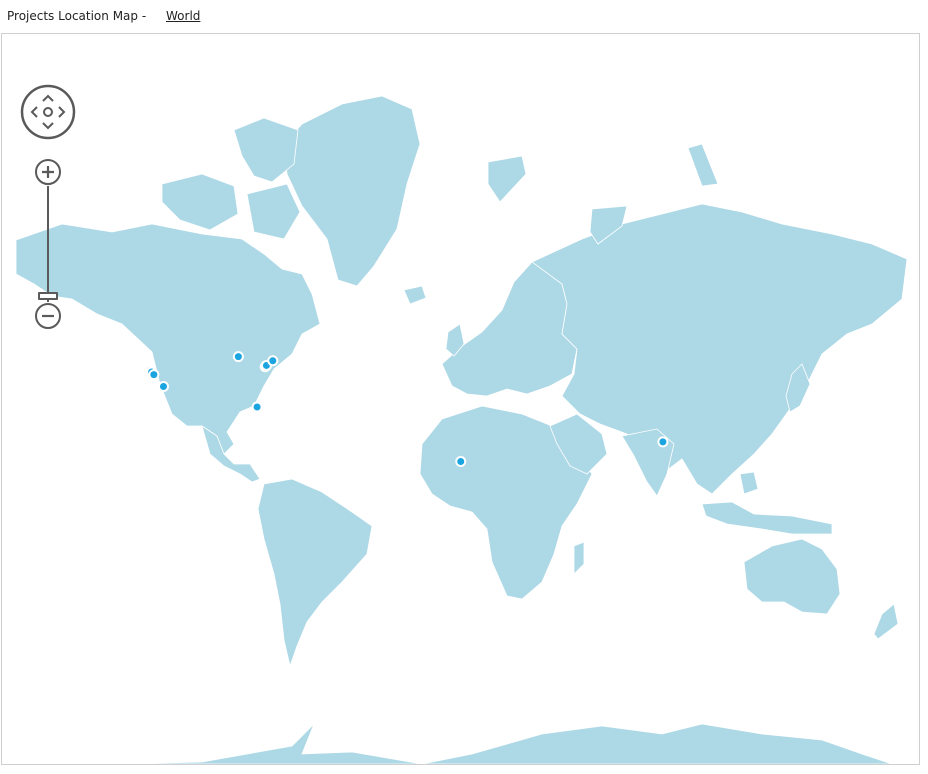  I want to click on zoom-out-button, so click(48, 316).